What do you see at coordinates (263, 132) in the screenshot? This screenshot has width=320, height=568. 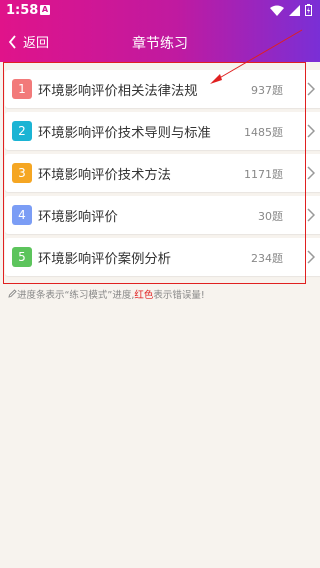 I see `question-count: 1485题` at bounding box center [263, 132].